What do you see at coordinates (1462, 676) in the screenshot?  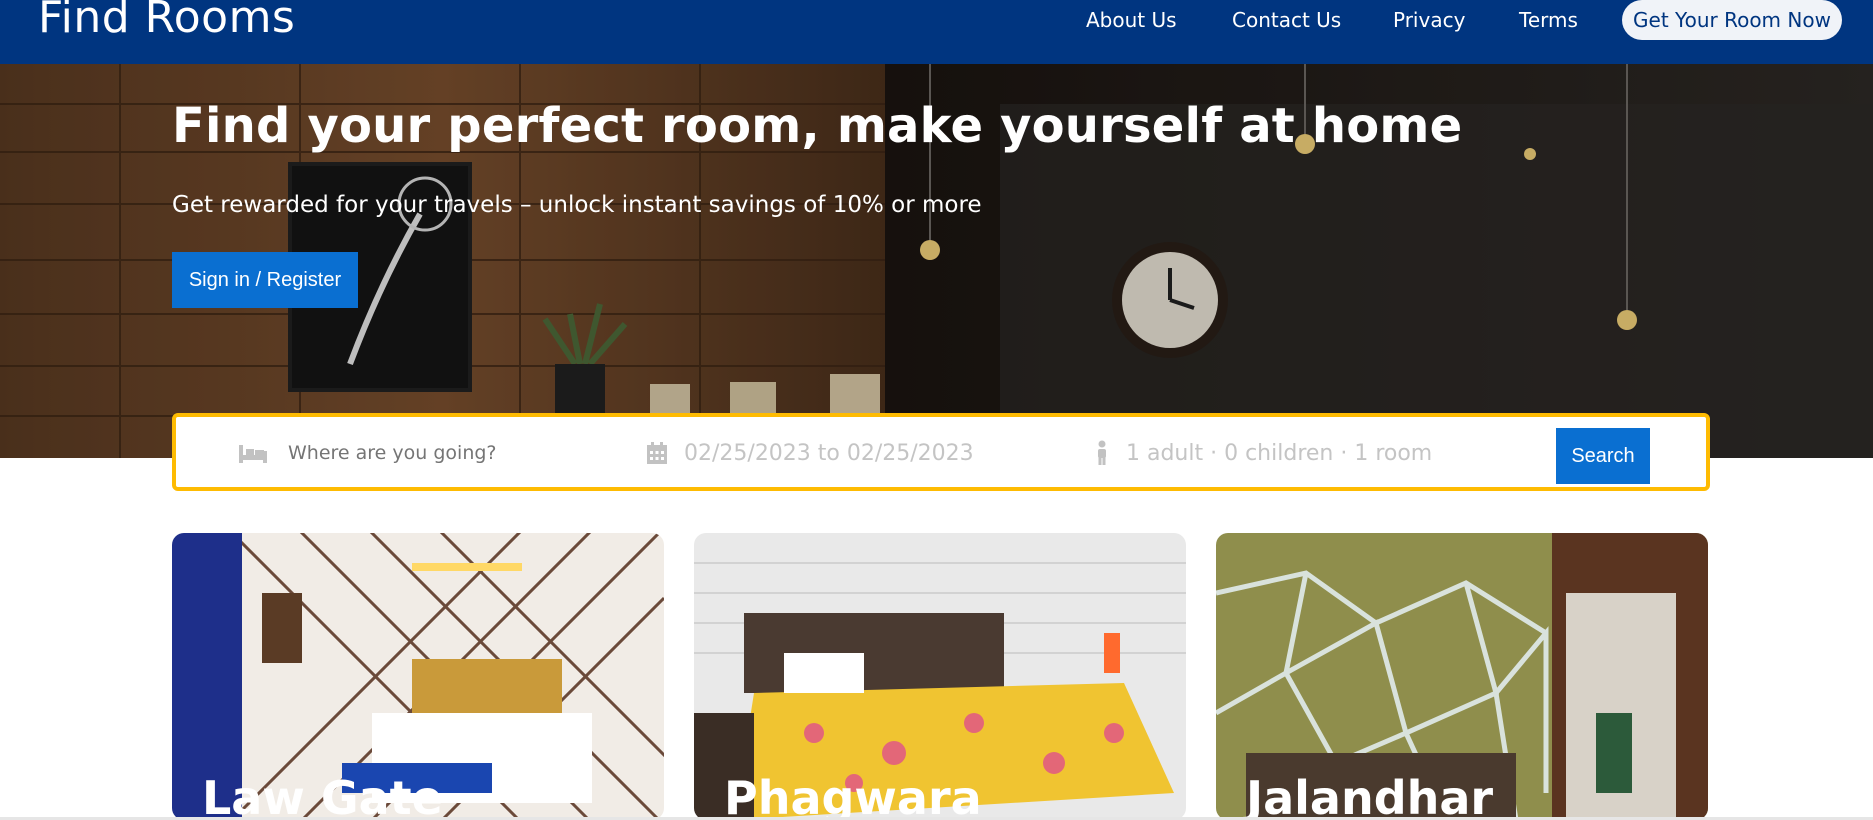 I see `location-card: Jalandhar` at bounding box center [1462, 676].